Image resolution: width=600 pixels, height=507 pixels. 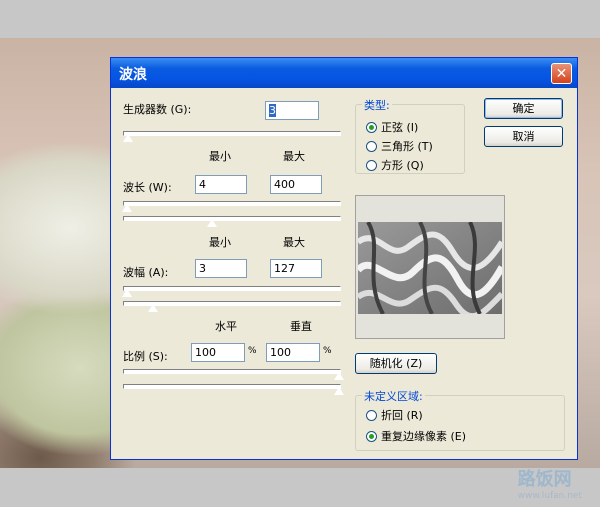 I want to click on close-icon: ✕, so click(x=561, y=73).